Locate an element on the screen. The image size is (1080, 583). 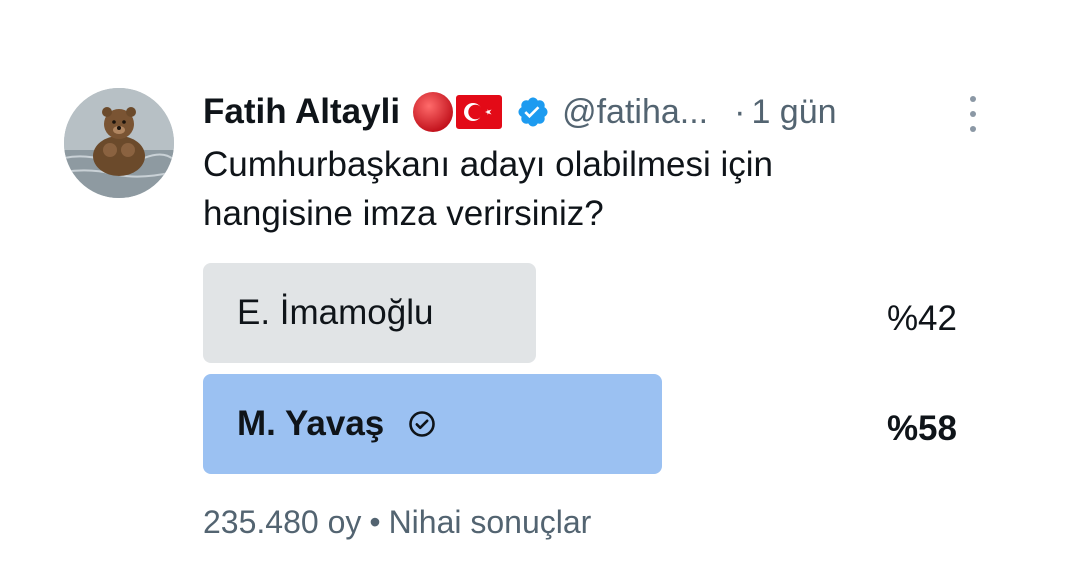
turkish-flag-icon is located at coordinates (479, 112).